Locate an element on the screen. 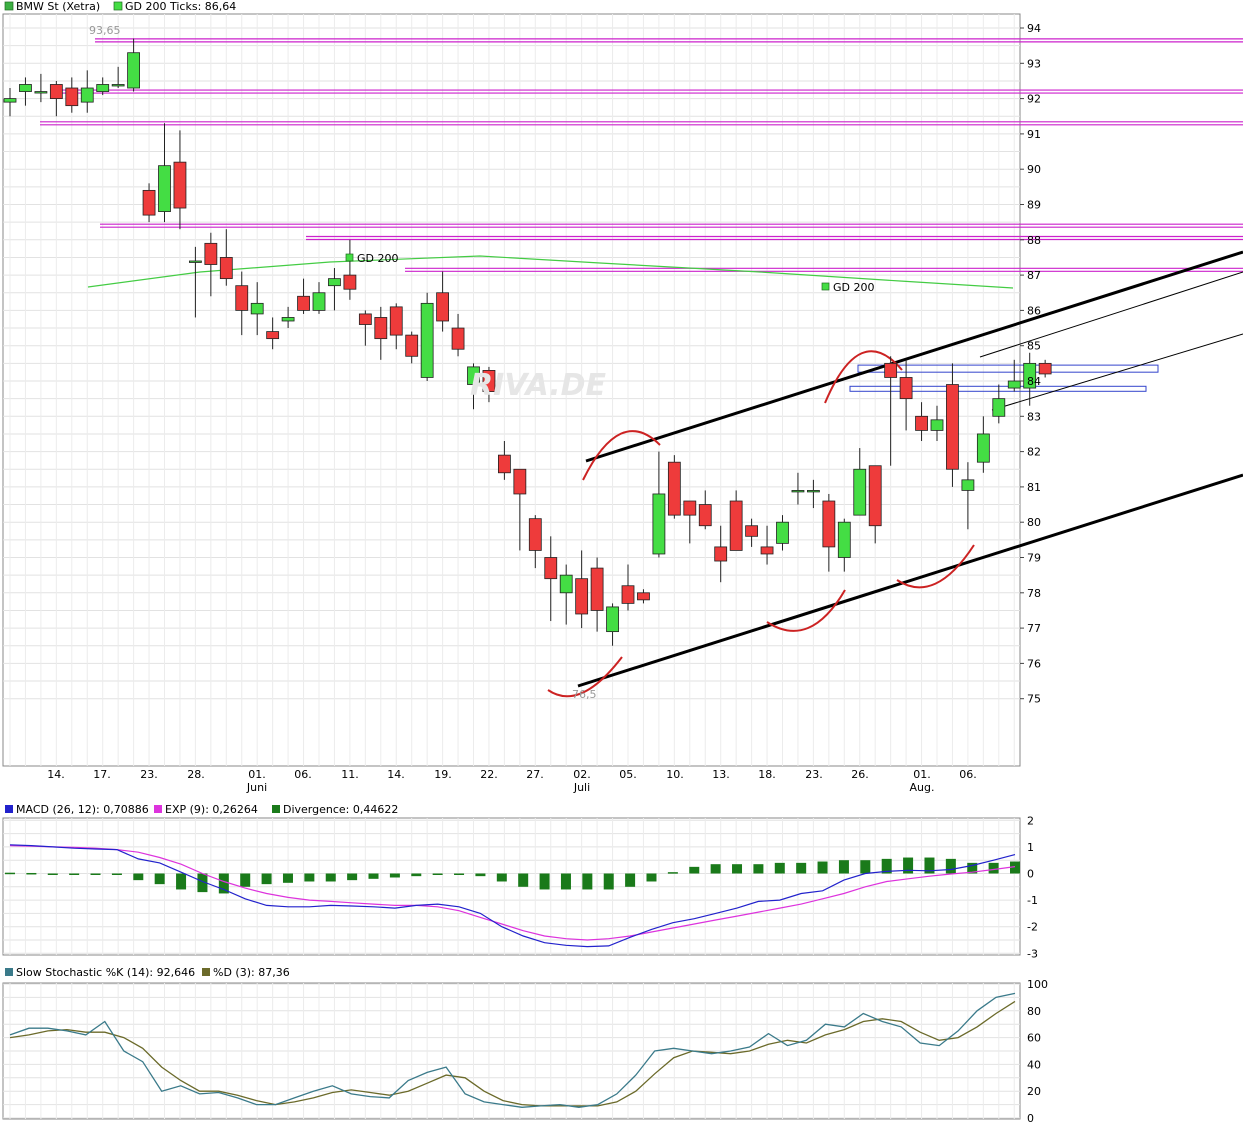 This screenshot has height=1139, width=1243. stoch-ytick: 80 is located at coordinates (1034, 1011).